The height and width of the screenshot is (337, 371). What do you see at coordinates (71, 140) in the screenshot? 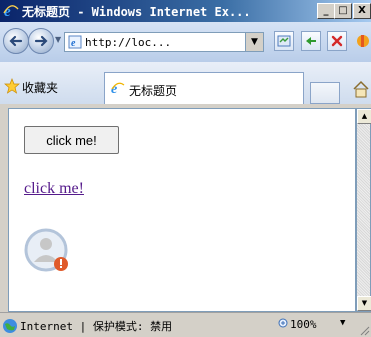
I see `click-me-button: click me!` at bounding box center [71, 140].